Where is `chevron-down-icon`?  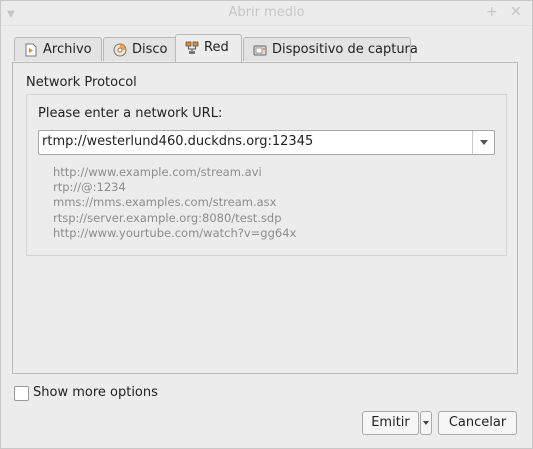 chevron-down-icon is located at coordinates (483, 142).